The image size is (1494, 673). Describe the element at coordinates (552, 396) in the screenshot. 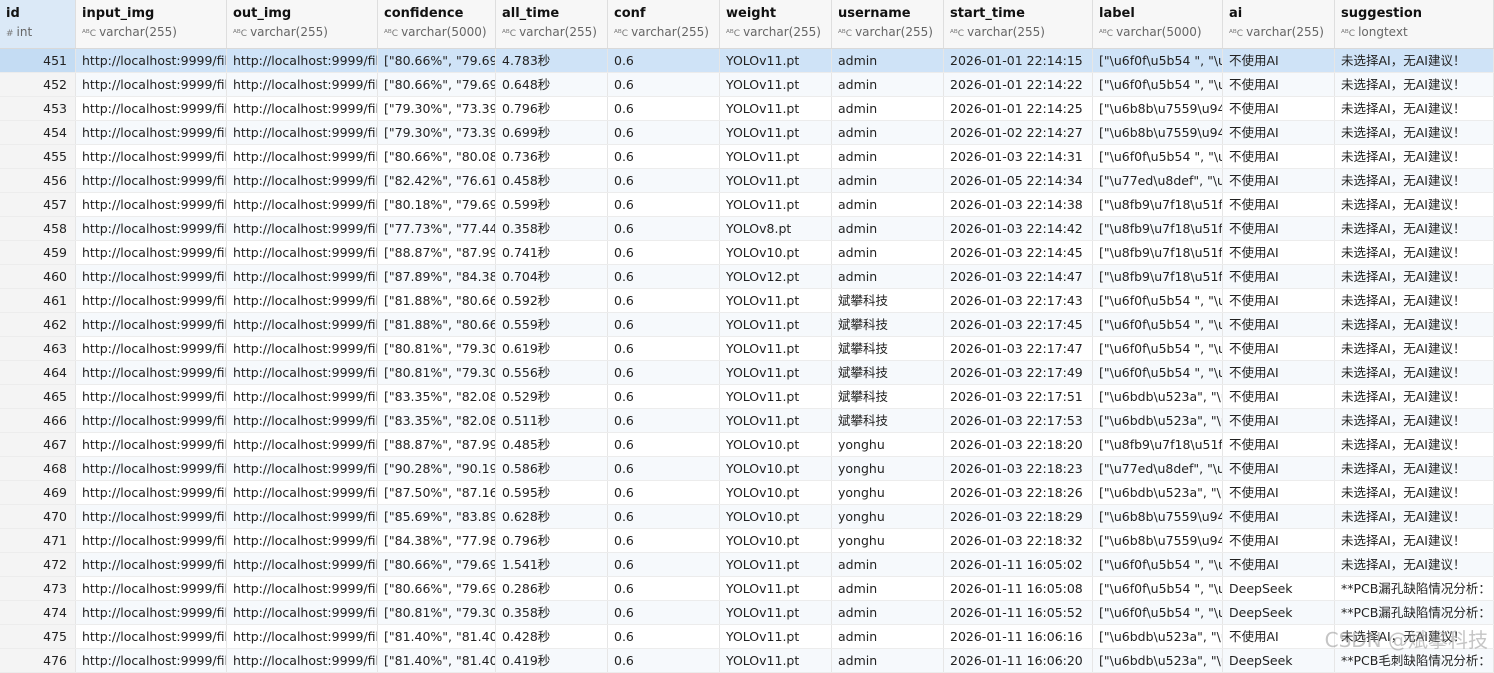

I see `cell-all-time: 0.529秒` at that location.